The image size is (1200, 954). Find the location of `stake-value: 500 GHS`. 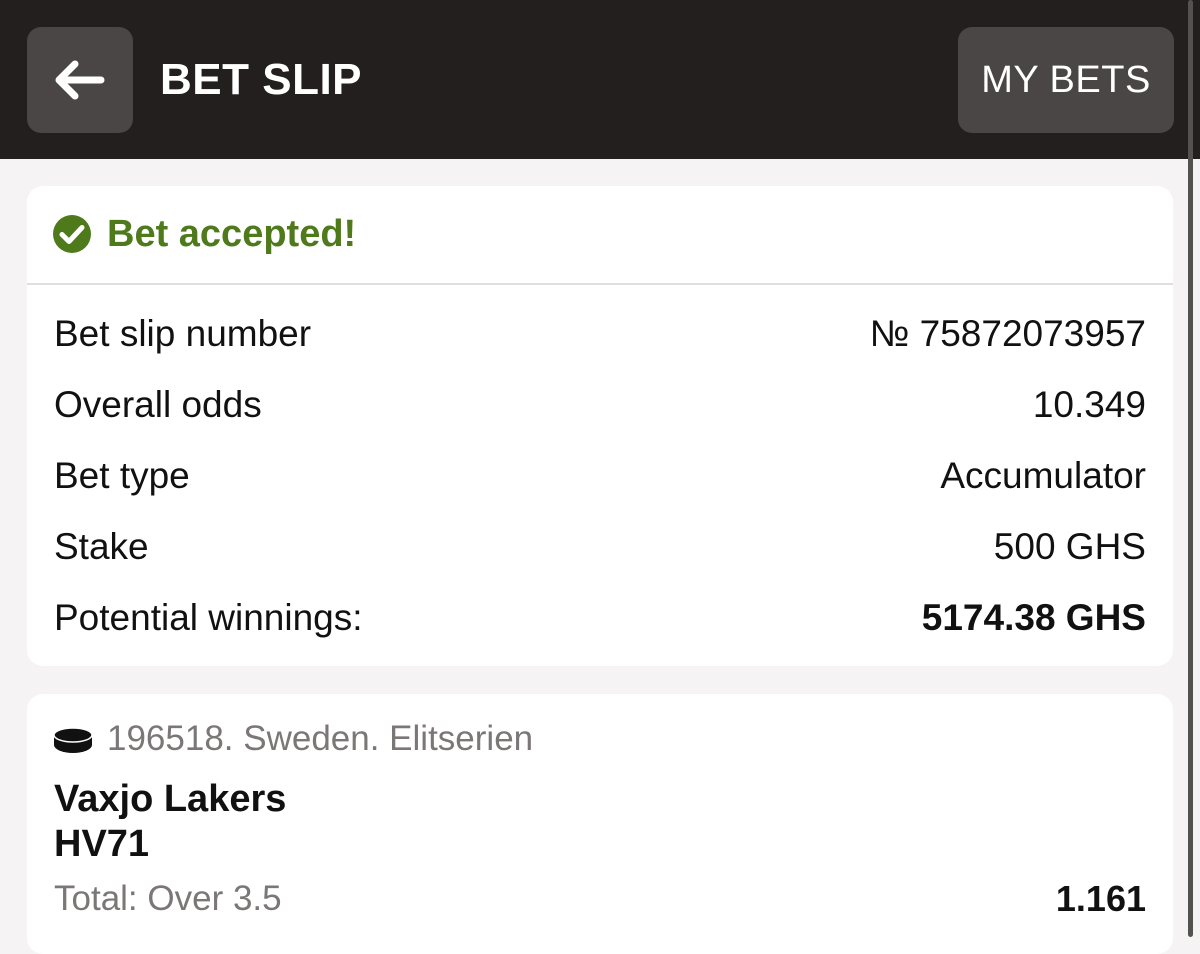

stake-value: 500 GHS is located at coordinates (1069, 546).